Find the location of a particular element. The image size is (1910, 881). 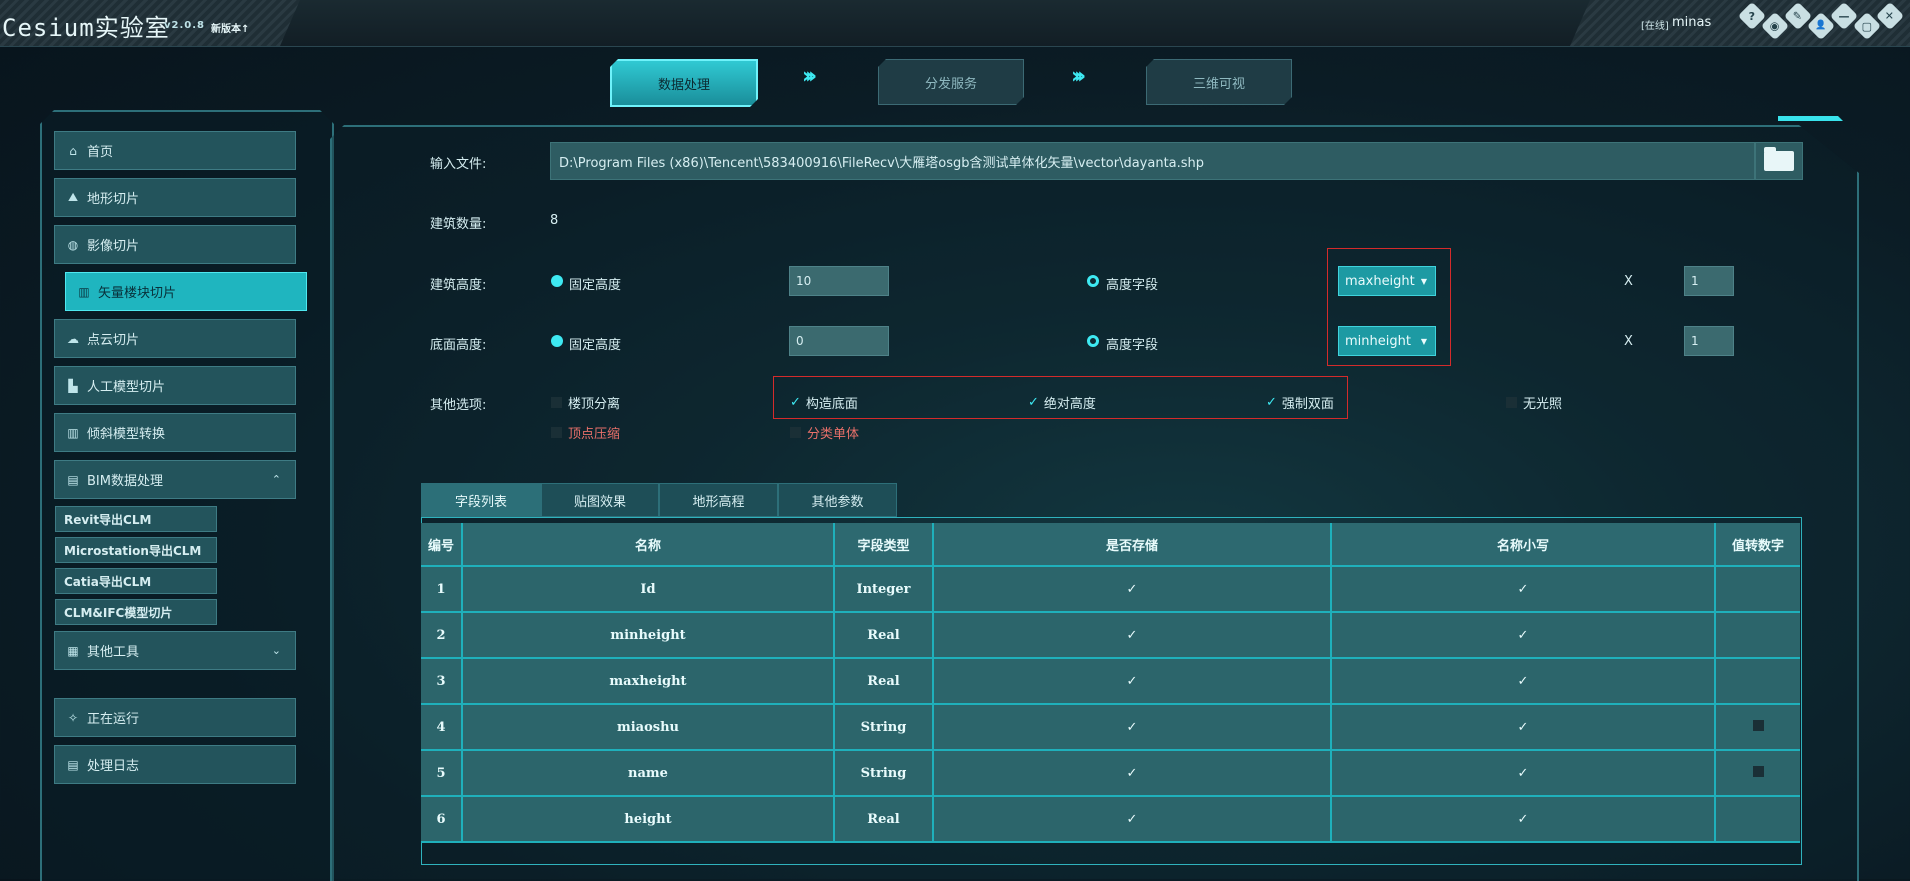

height-fixed-input: 10 is located at coordinates (839, 281).